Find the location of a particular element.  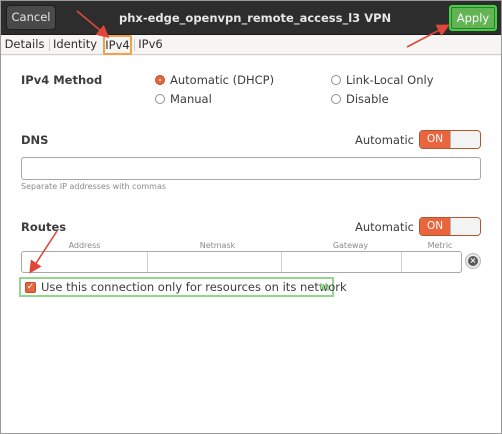

tab-details: Details is located at coordinates (24, 45).